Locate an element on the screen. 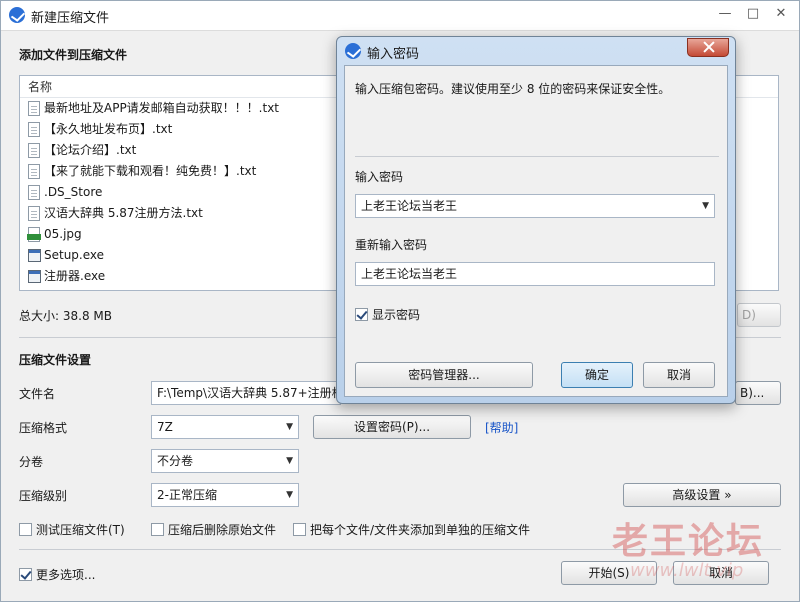 This screenshot has width=800, height=602. total-size: 总大小: 38.8 MB is located at coordinates (65, 316).